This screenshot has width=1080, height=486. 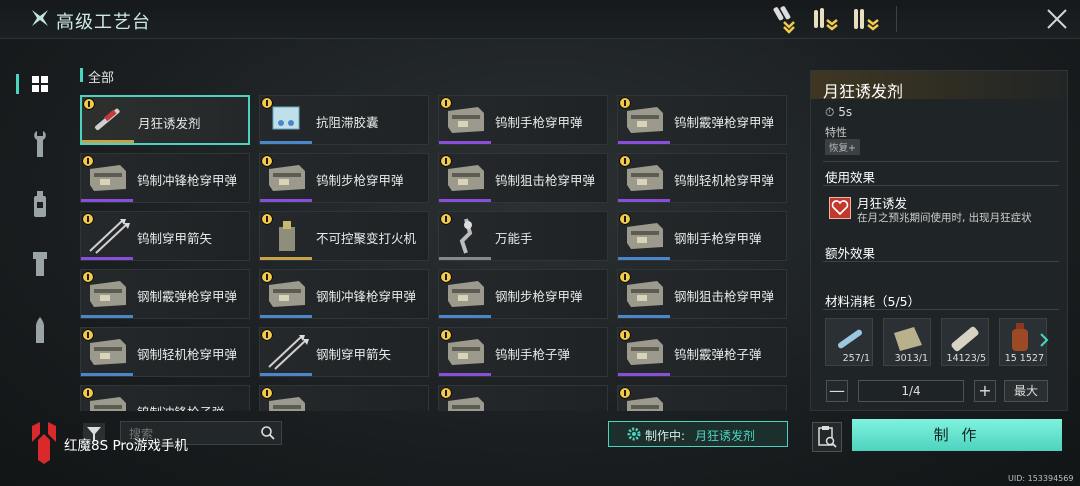 I want to click on nav-consumables, so click(x=40, y=204).